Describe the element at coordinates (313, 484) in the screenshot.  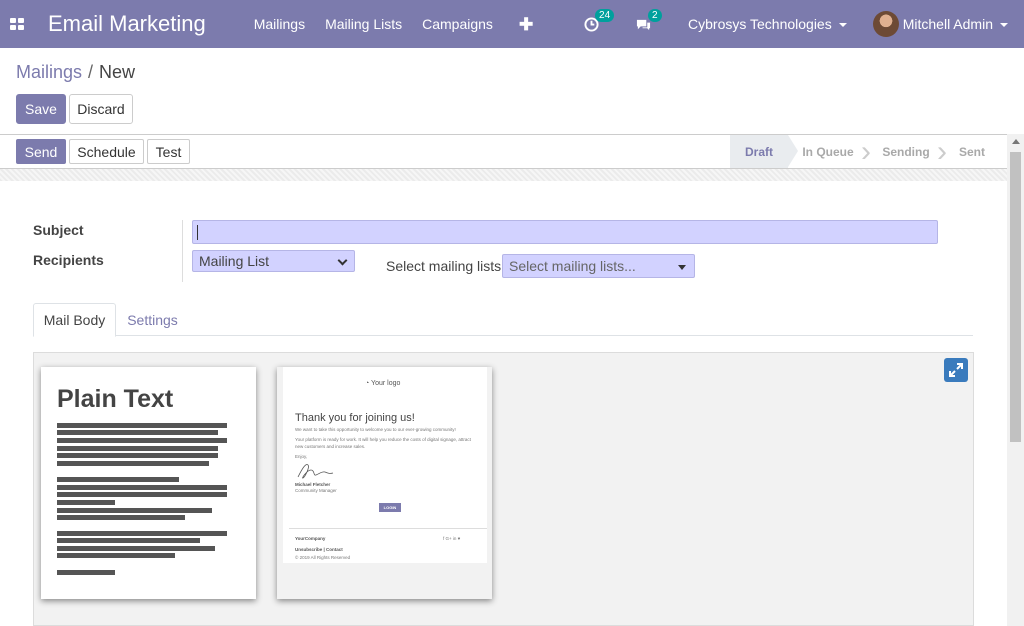
I see `template-signer: Michael Fletcher` at that location.